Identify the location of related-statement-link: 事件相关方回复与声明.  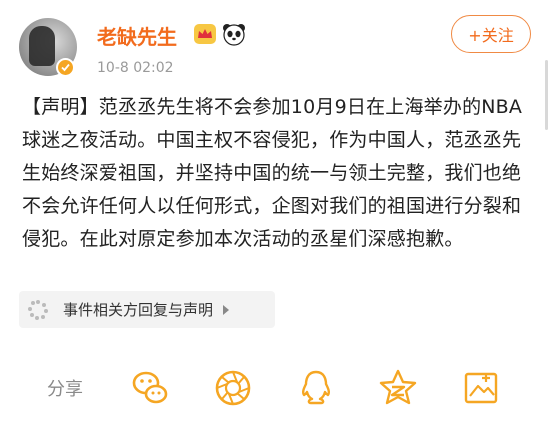
(147, 309).